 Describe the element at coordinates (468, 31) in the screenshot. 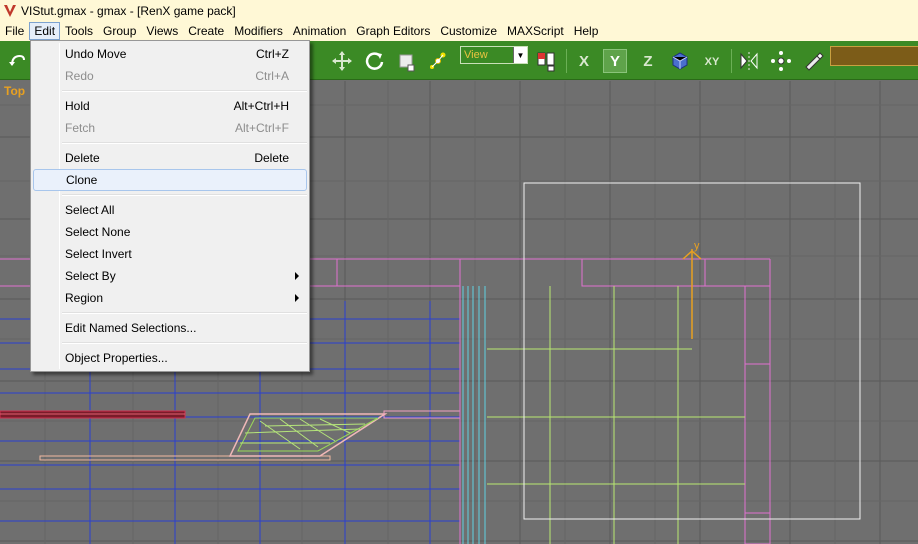

I see `menu-customize: Customize` at that location.